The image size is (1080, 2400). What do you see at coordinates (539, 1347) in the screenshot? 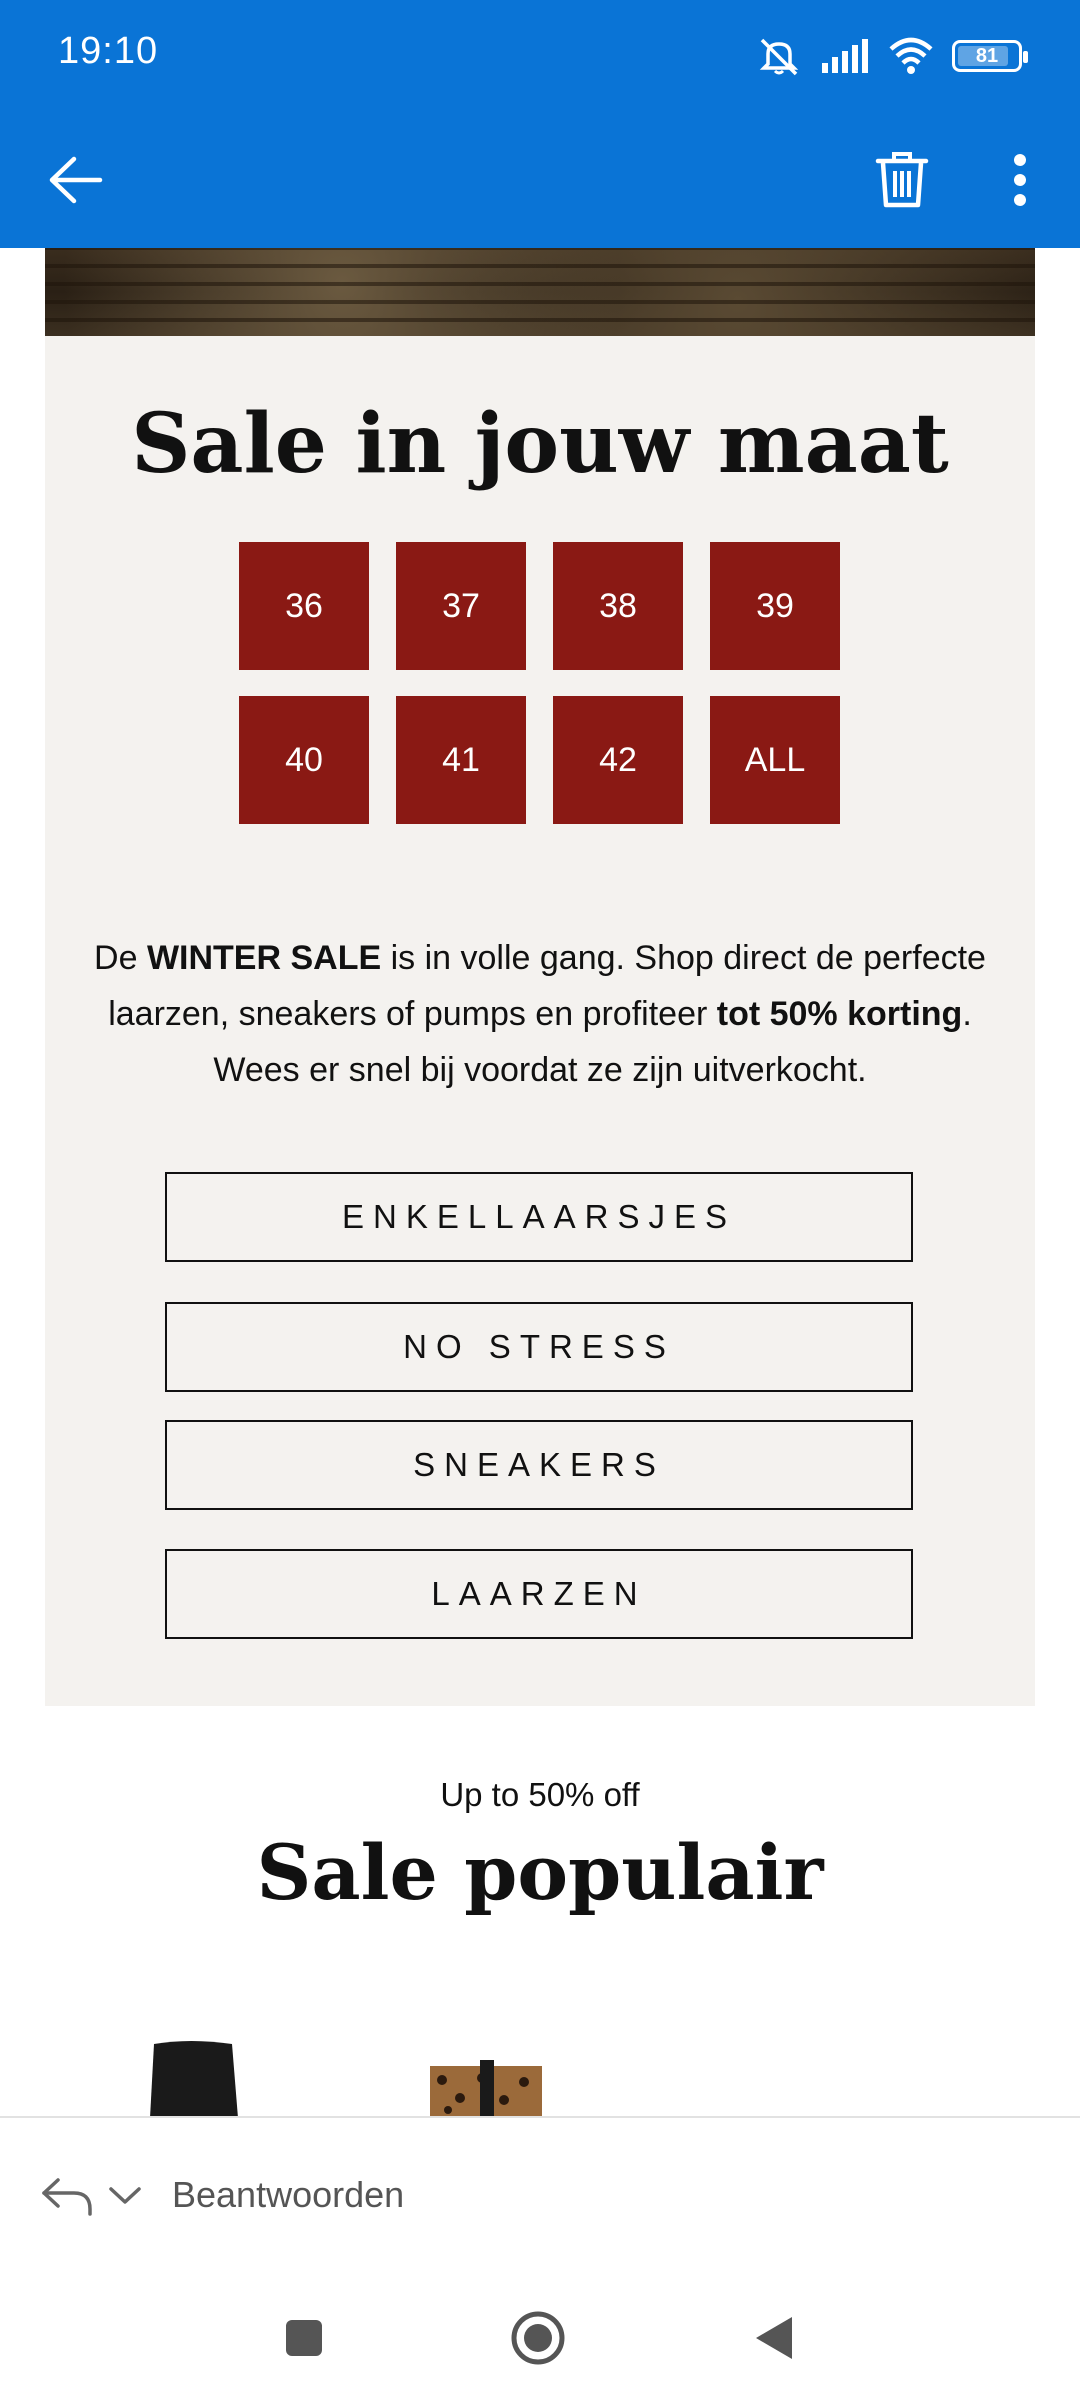
I see `category-button-no-stress: NO STRESS` at bounding box center [539, 1347].